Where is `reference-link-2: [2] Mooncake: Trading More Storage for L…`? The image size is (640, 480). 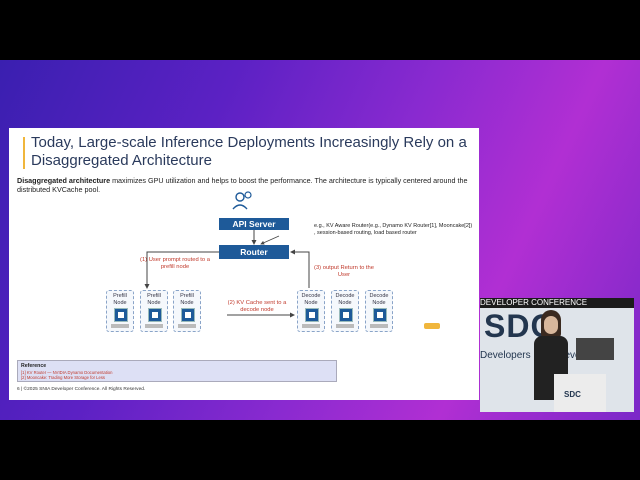 reference-link-2: [2] Mooncake: Trading More Storage for L… is located at coordinates (63, 377).